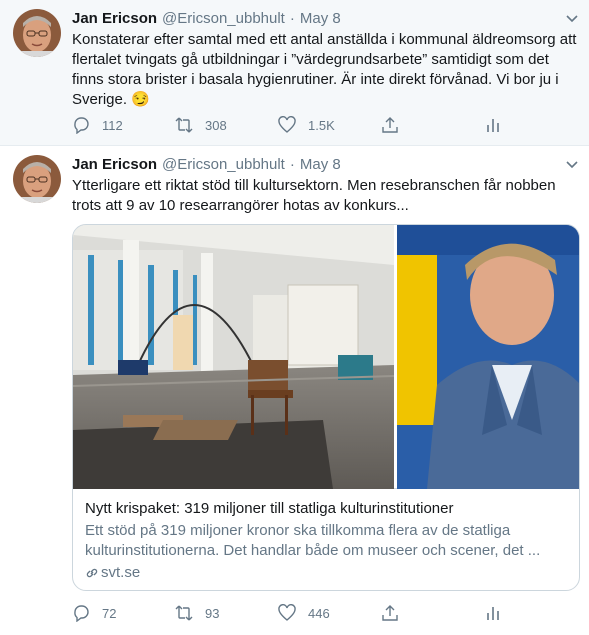 Image resolution: width=589 pixels, height=635 pixels. I want to click on link-icon, so click(92, 573).